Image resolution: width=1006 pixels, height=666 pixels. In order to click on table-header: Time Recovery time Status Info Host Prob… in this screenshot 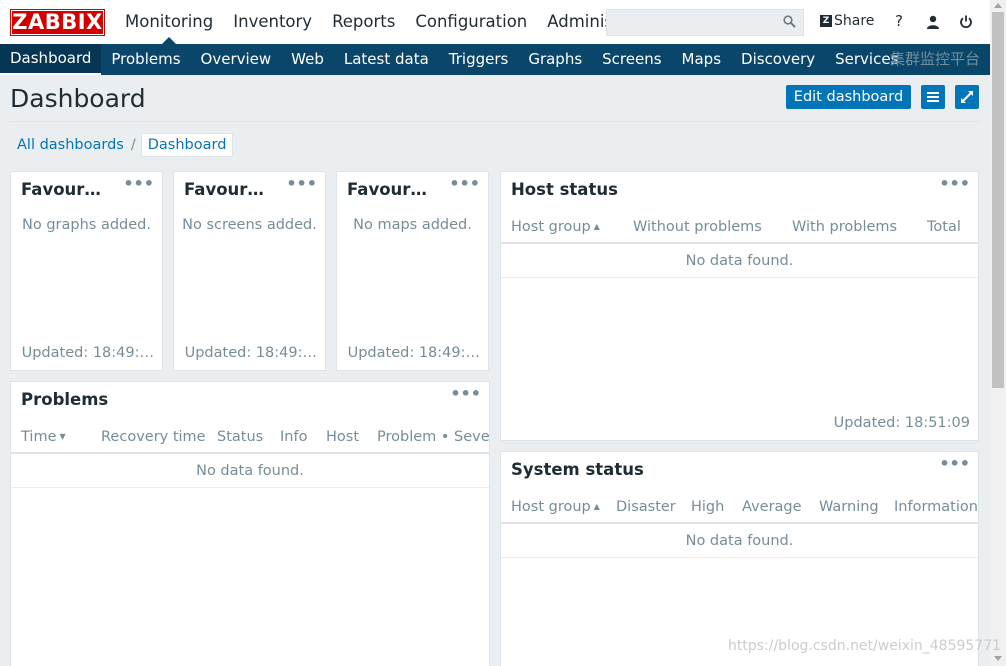, I will do `click(250, 437)`.